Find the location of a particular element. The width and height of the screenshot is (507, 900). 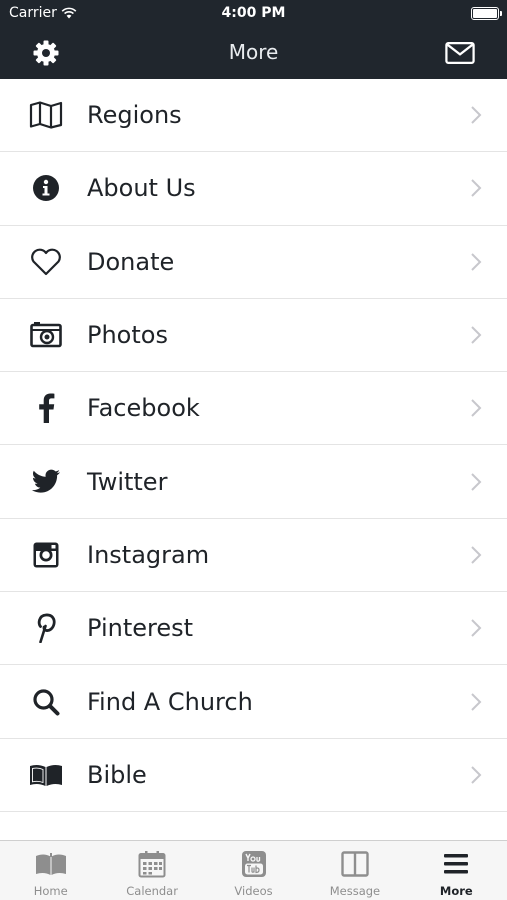

menu-item-photos: Photos is located at coordinates (253, 336).